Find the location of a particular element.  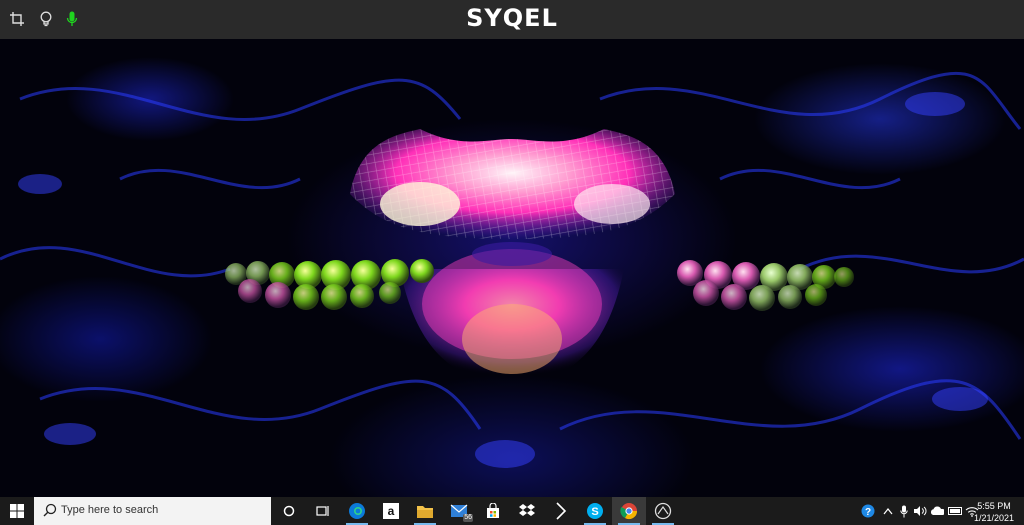

skype-icon: S is located at coordinates (595, 511).